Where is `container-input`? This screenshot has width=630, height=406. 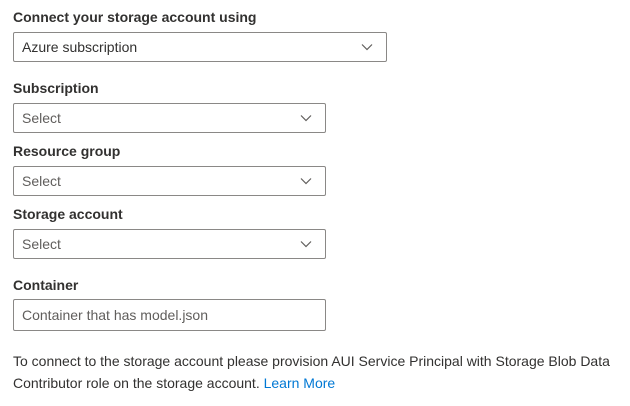 container-input is located at coordinates (169, 315).